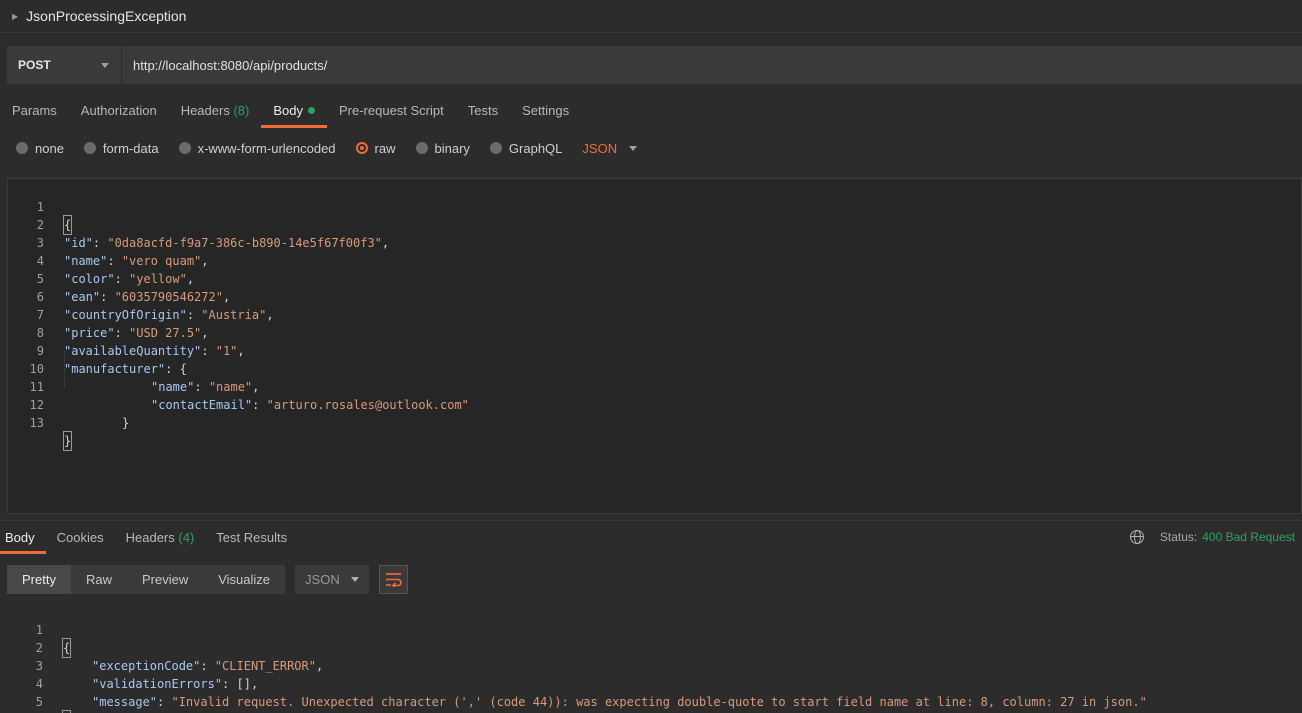 The width and height of the screenshot is (1302, 713). Describe the element at coordinates (294, 111) in the screenshot. I see `tab-body: Body` at that location.